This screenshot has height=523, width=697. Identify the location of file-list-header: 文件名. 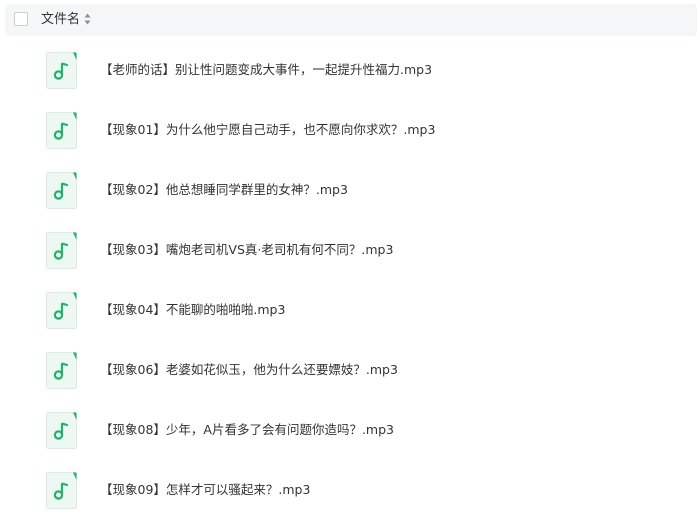
(351, 20).